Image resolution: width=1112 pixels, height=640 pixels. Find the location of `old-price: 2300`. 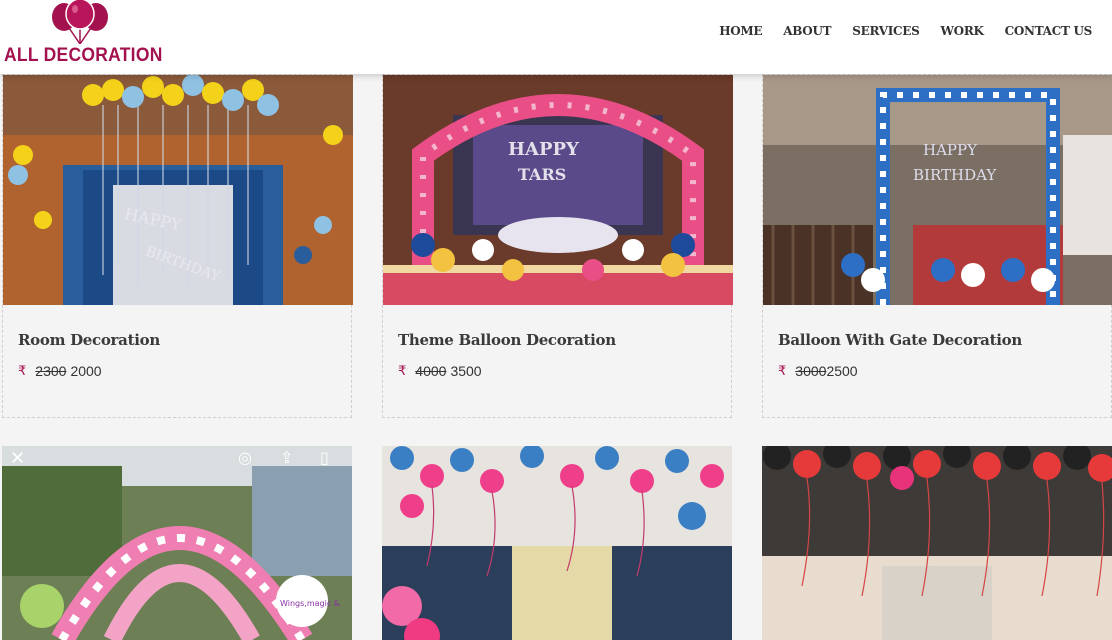

old-price: 2300 is located at coordinates (51, 371).